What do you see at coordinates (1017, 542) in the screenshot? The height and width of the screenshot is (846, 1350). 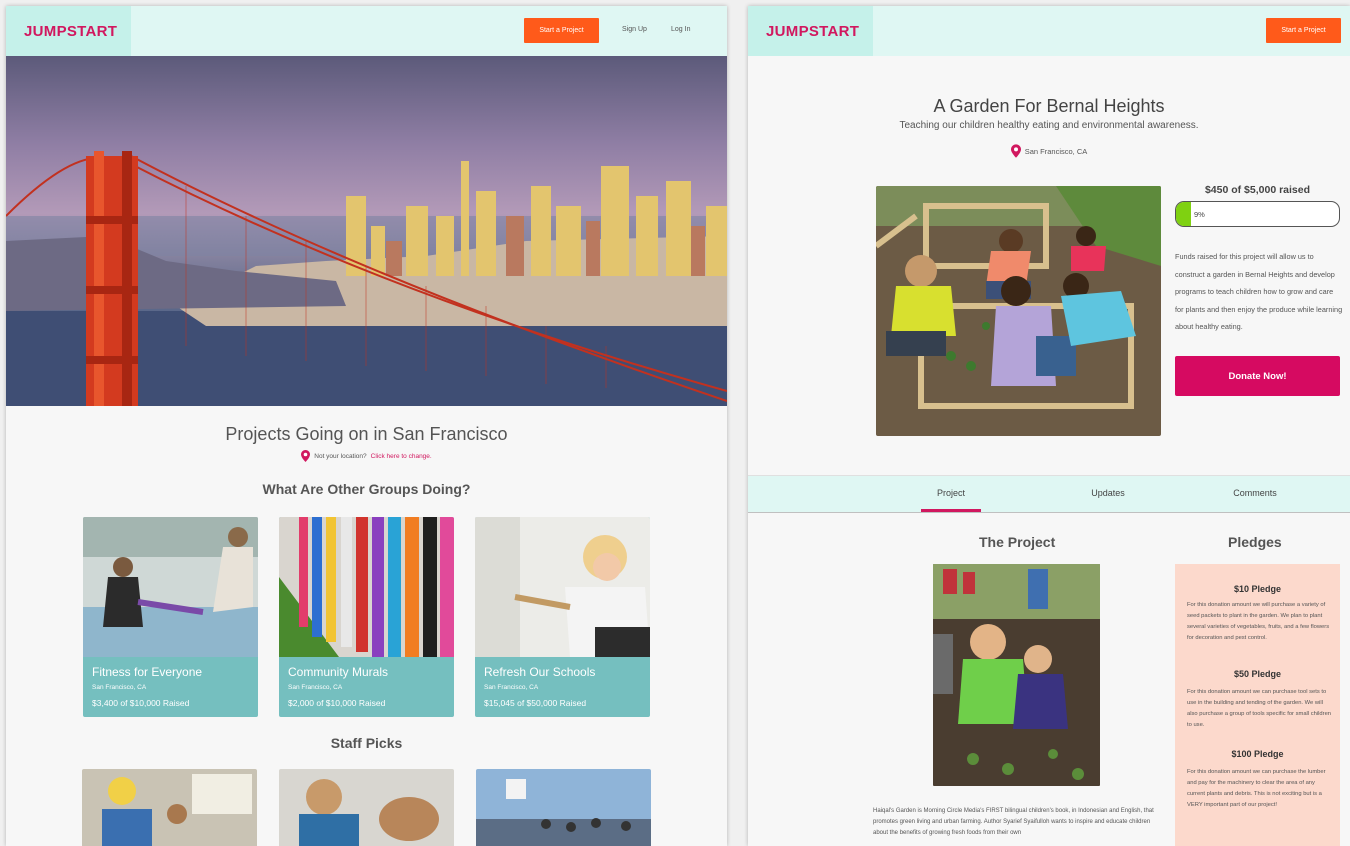 I see `the-project-heading: The Project` at bounding box center [1017, 542].